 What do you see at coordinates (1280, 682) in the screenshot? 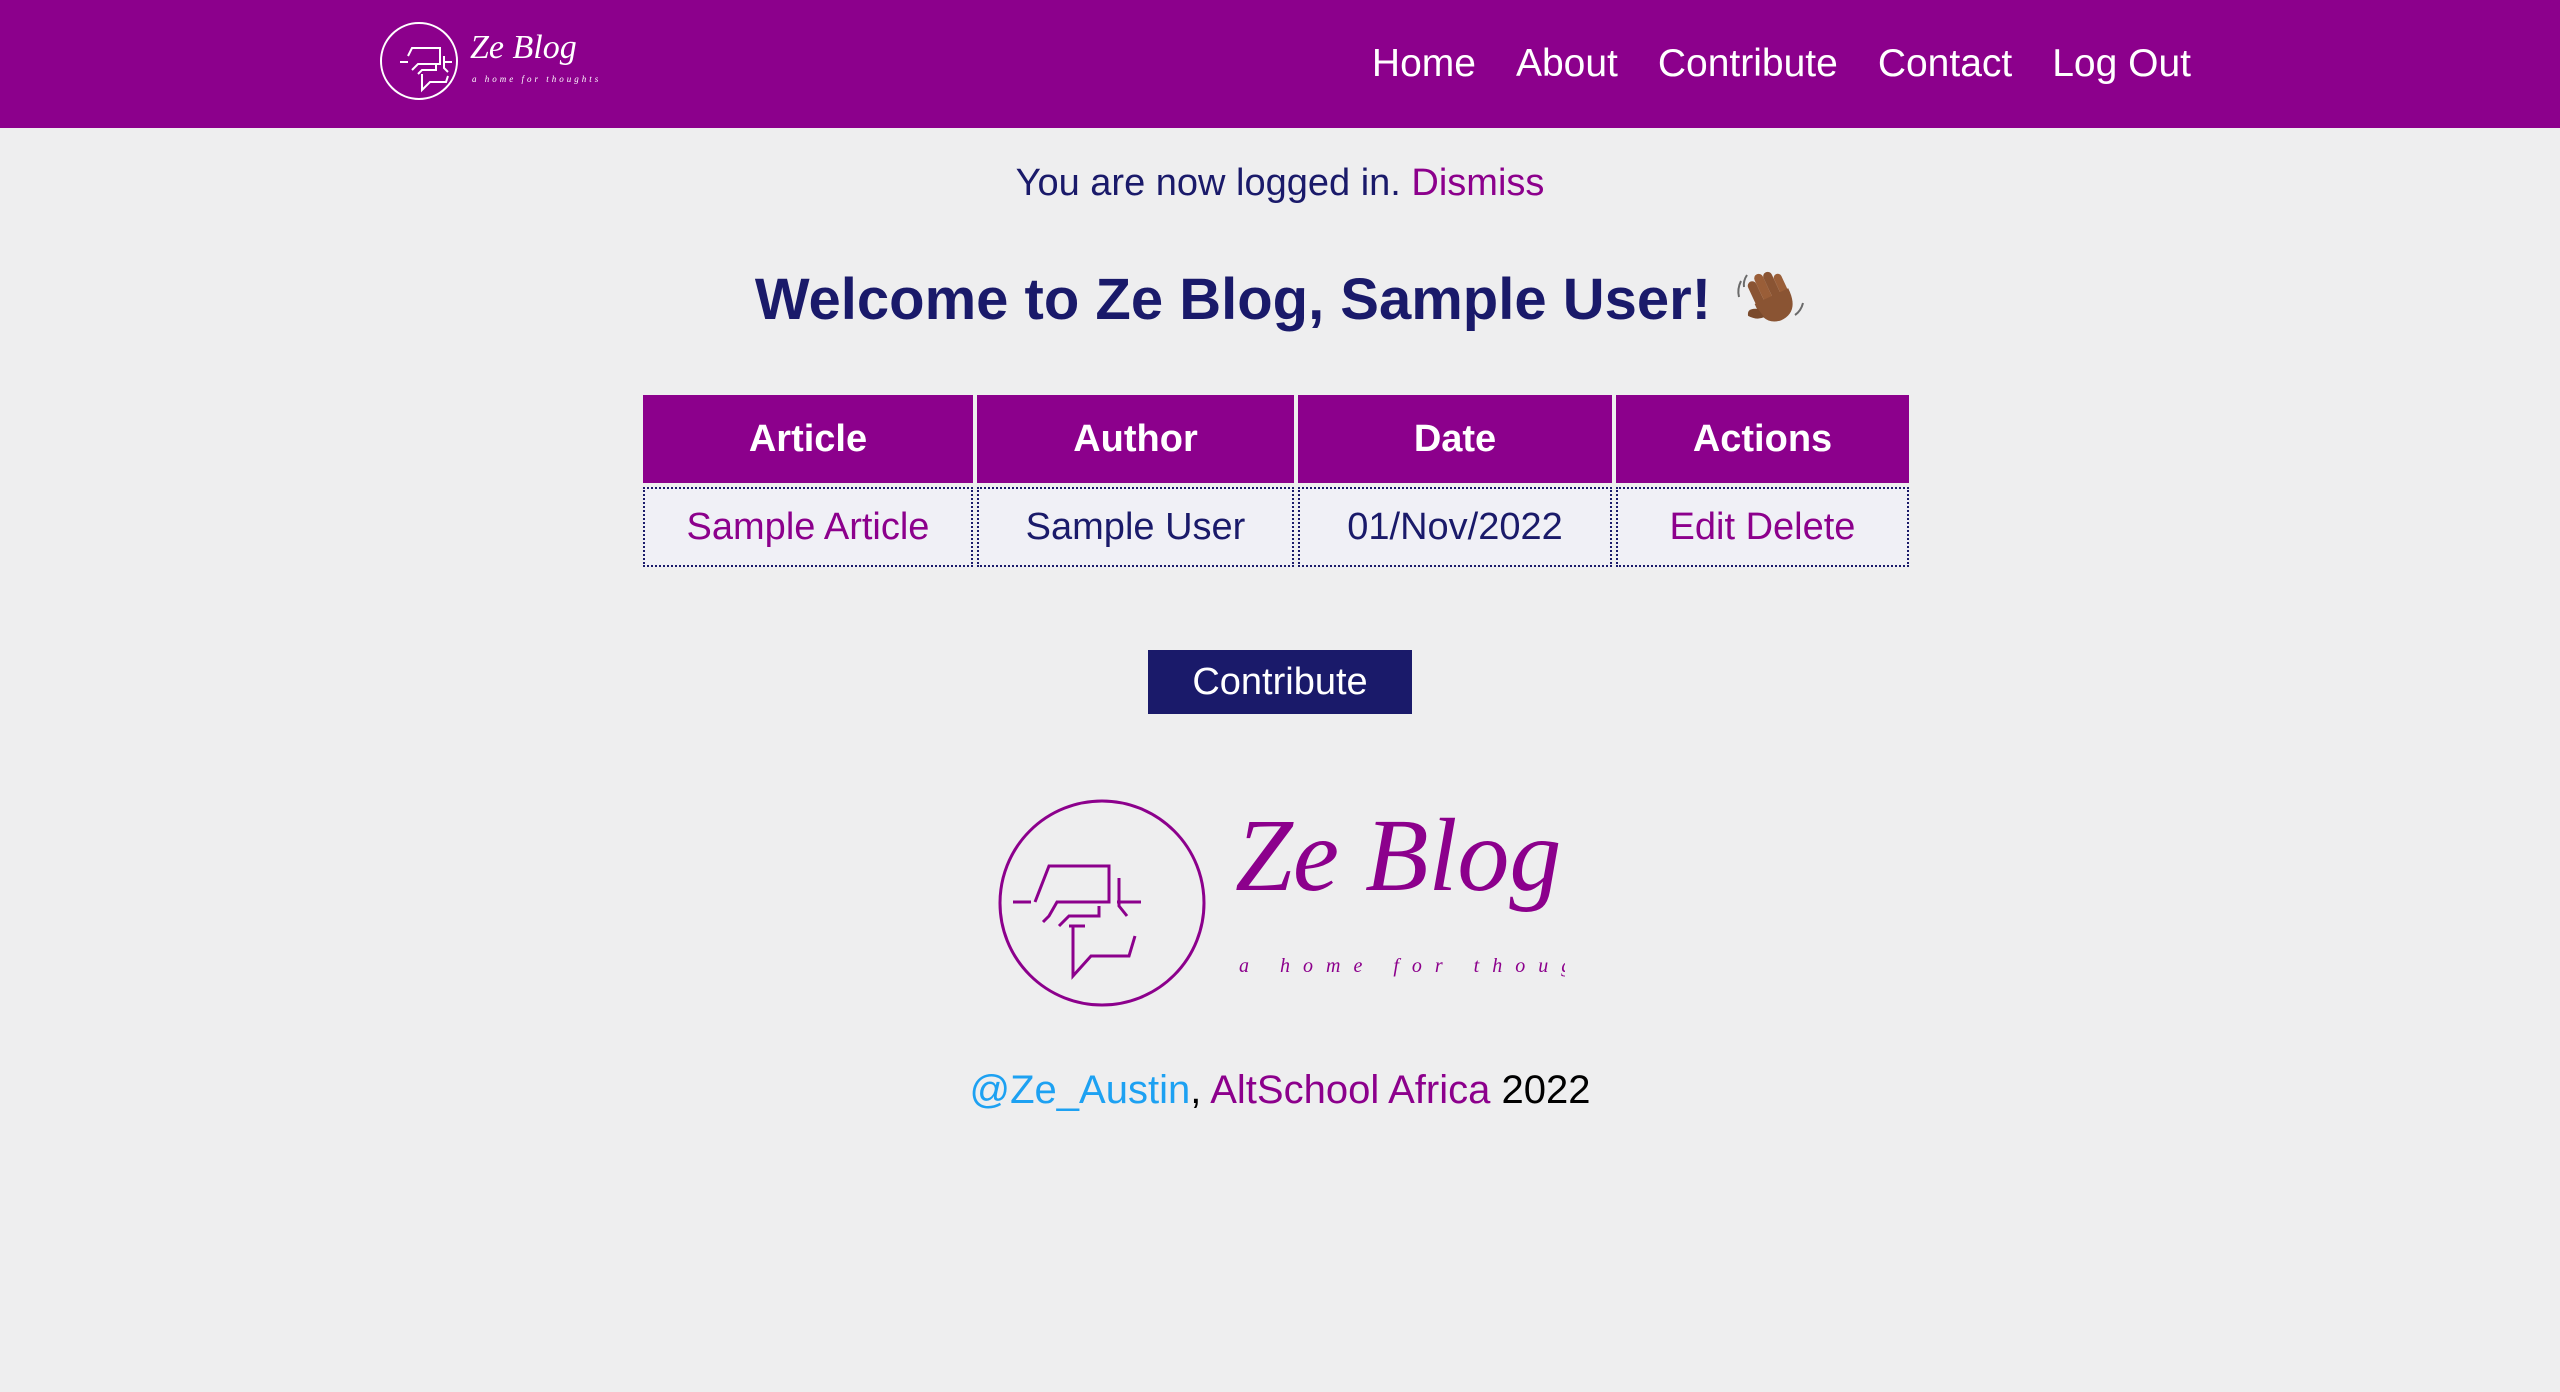
I see `contribute-button: Contribute` at bounding box center [1280, 682].